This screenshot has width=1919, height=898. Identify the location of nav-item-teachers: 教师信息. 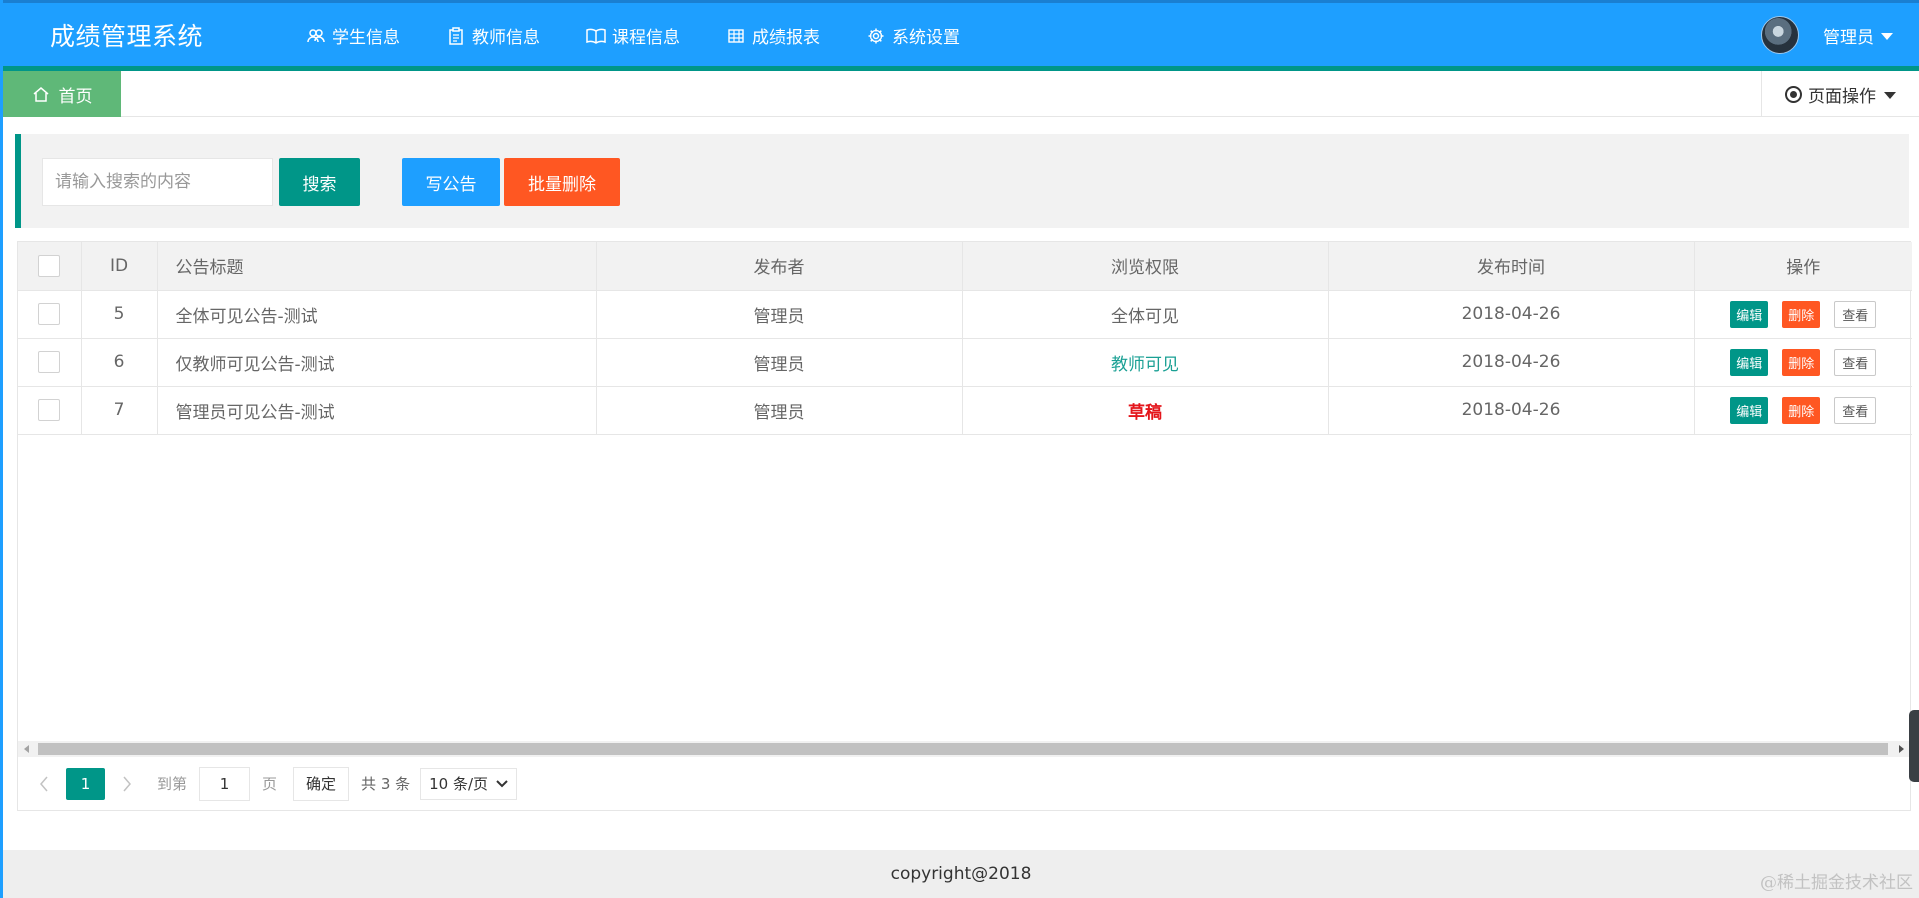
(493, 35).